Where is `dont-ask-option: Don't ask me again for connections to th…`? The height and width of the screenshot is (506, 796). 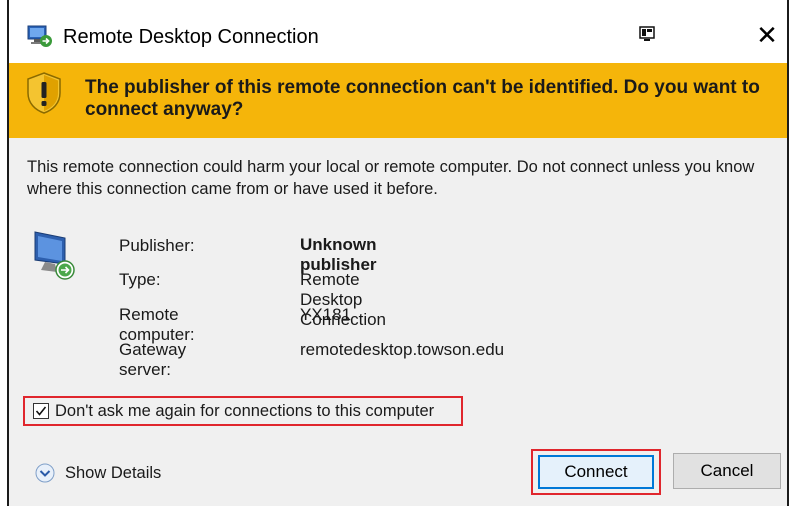 dont-ask-option: Don't ask me again for connections to th… is located at coordinates (243, 411).